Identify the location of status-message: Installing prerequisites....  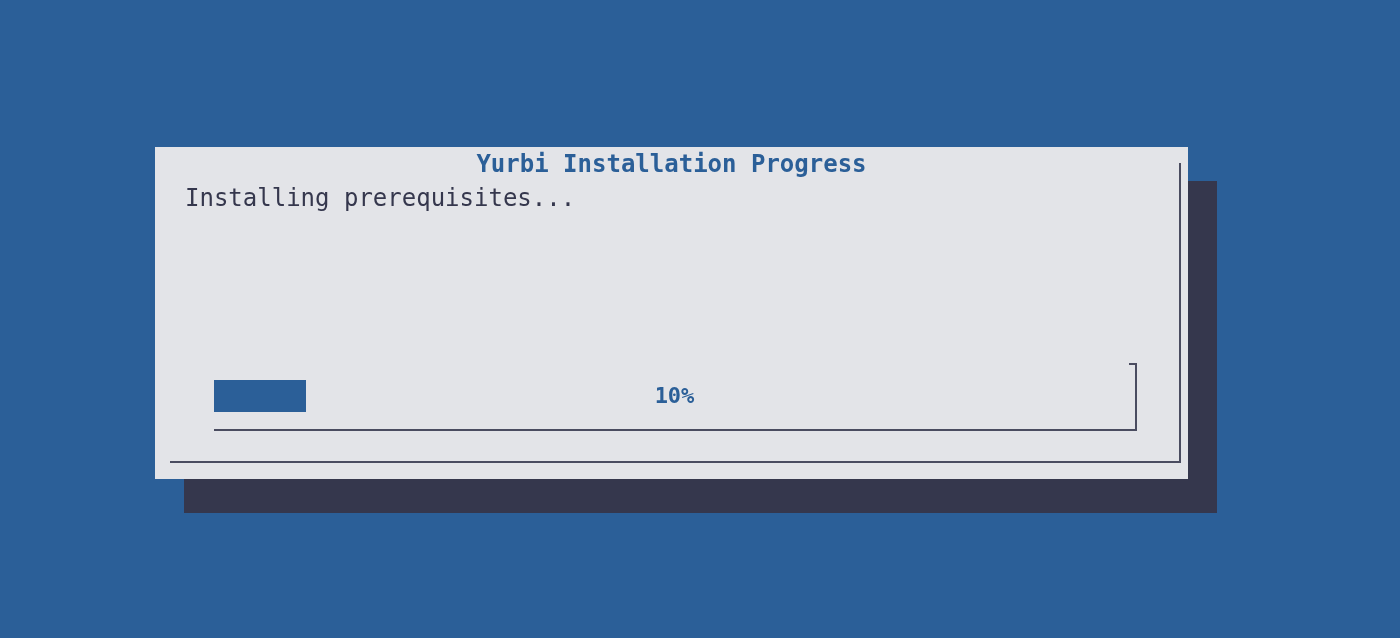
(380, 198).